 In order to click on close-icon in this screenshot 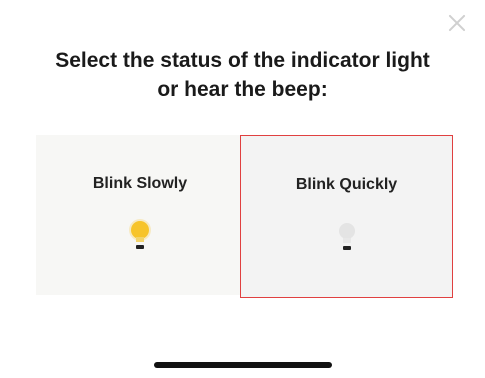, I will do `click(457, 23)`.